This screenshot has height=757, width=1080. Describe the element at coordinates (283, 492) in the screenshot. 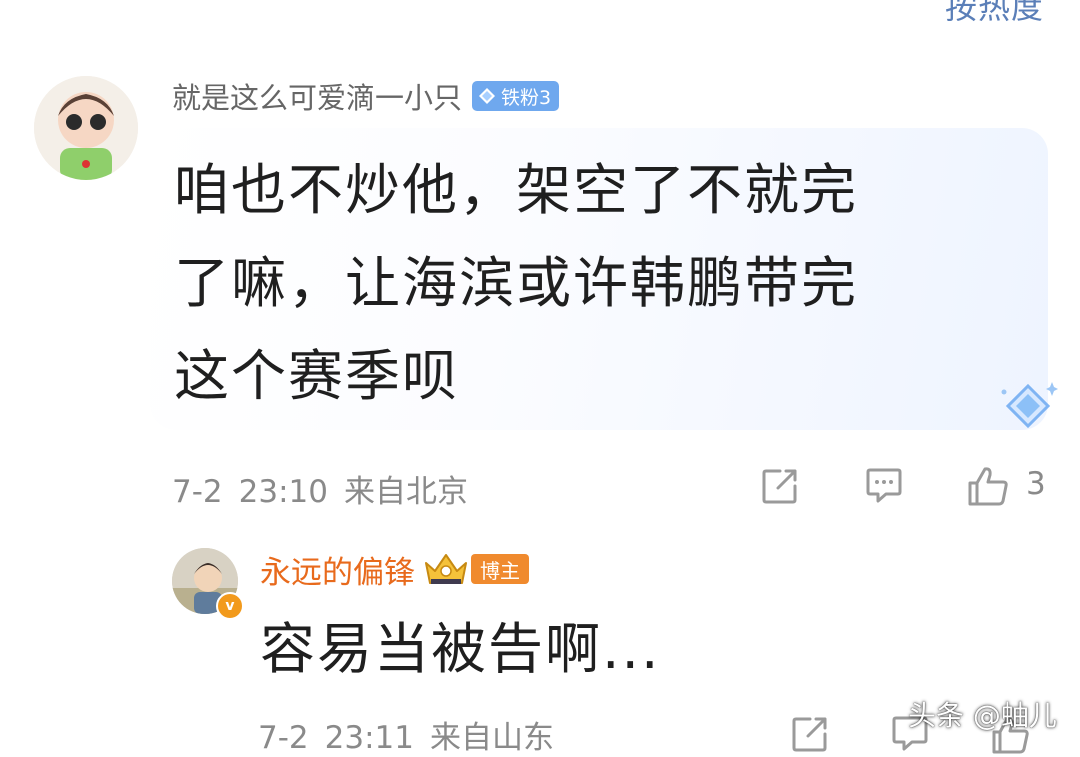

I see `comment-time: 23:10` at that location.